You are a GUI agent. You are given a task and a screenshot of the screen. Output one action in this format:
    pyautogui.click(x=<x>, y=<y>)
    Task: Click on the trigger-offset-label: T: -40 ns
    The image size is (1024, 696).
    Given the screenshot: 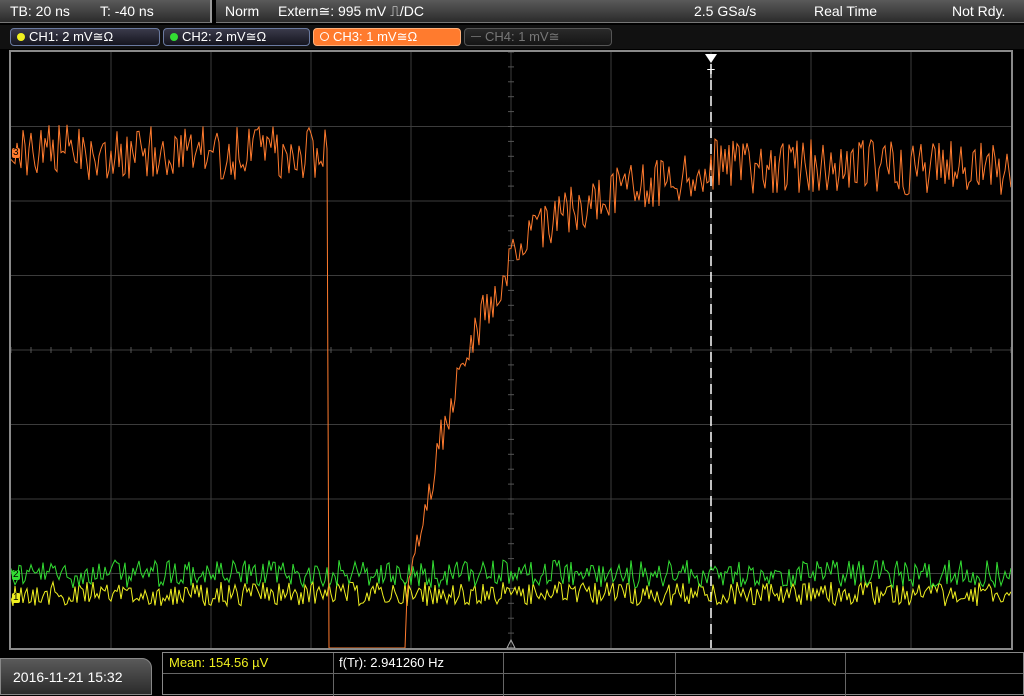 What is the action you would take?
    pyautogui.click(x=127, y=11)
    